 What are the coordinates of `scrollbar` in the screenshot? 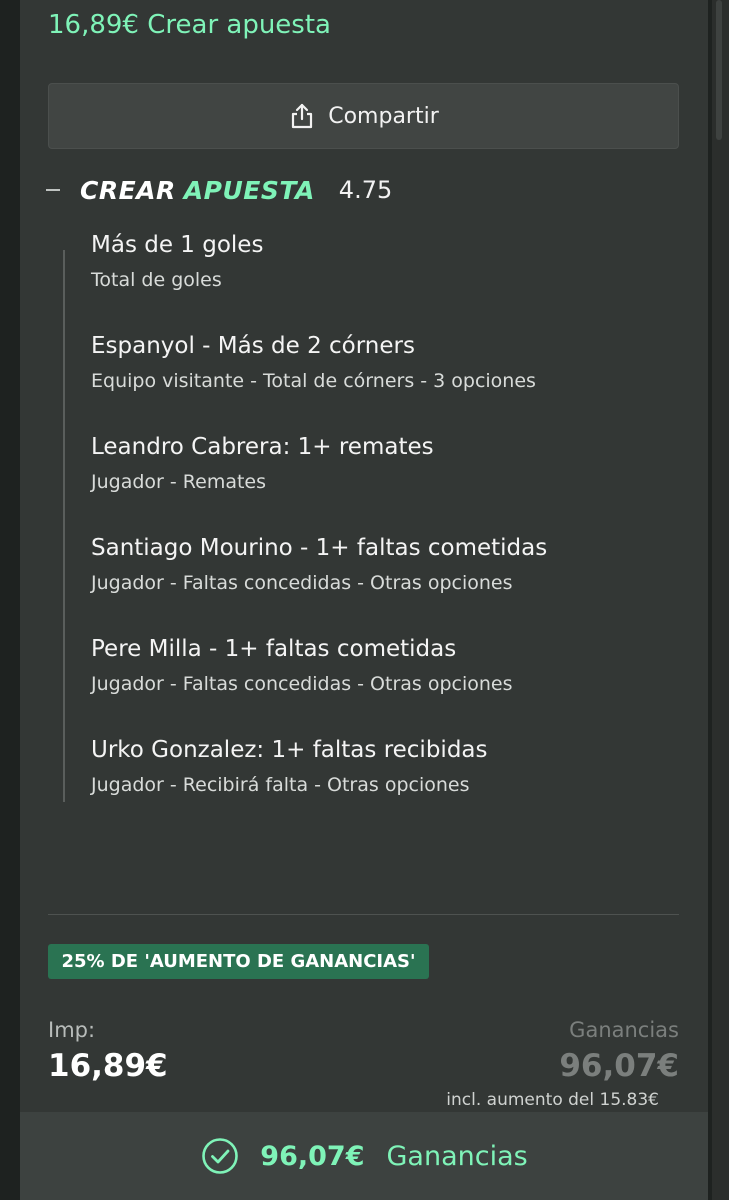 It's located at (720, 600).